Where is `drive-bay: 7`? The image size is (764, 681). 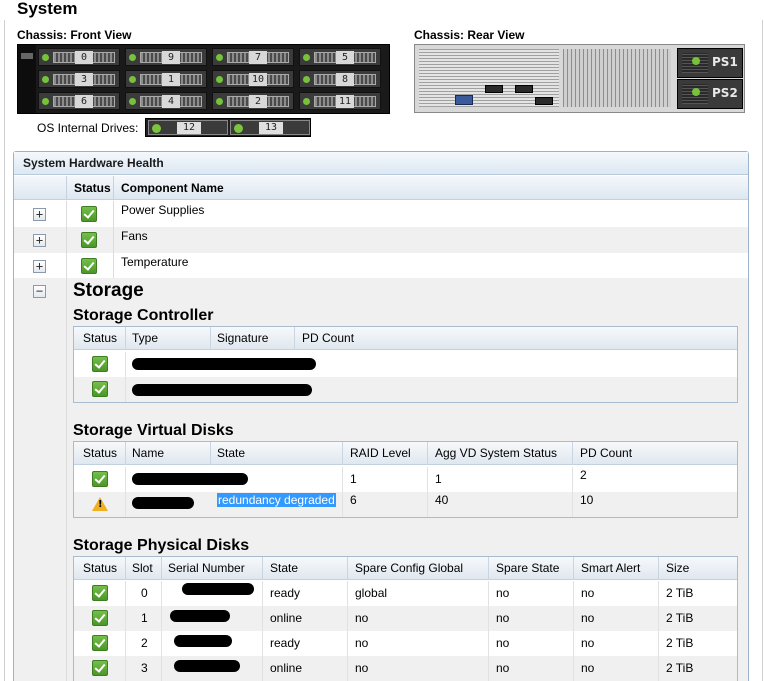
drive-bay: 7 is located at coordinates (253, 57).